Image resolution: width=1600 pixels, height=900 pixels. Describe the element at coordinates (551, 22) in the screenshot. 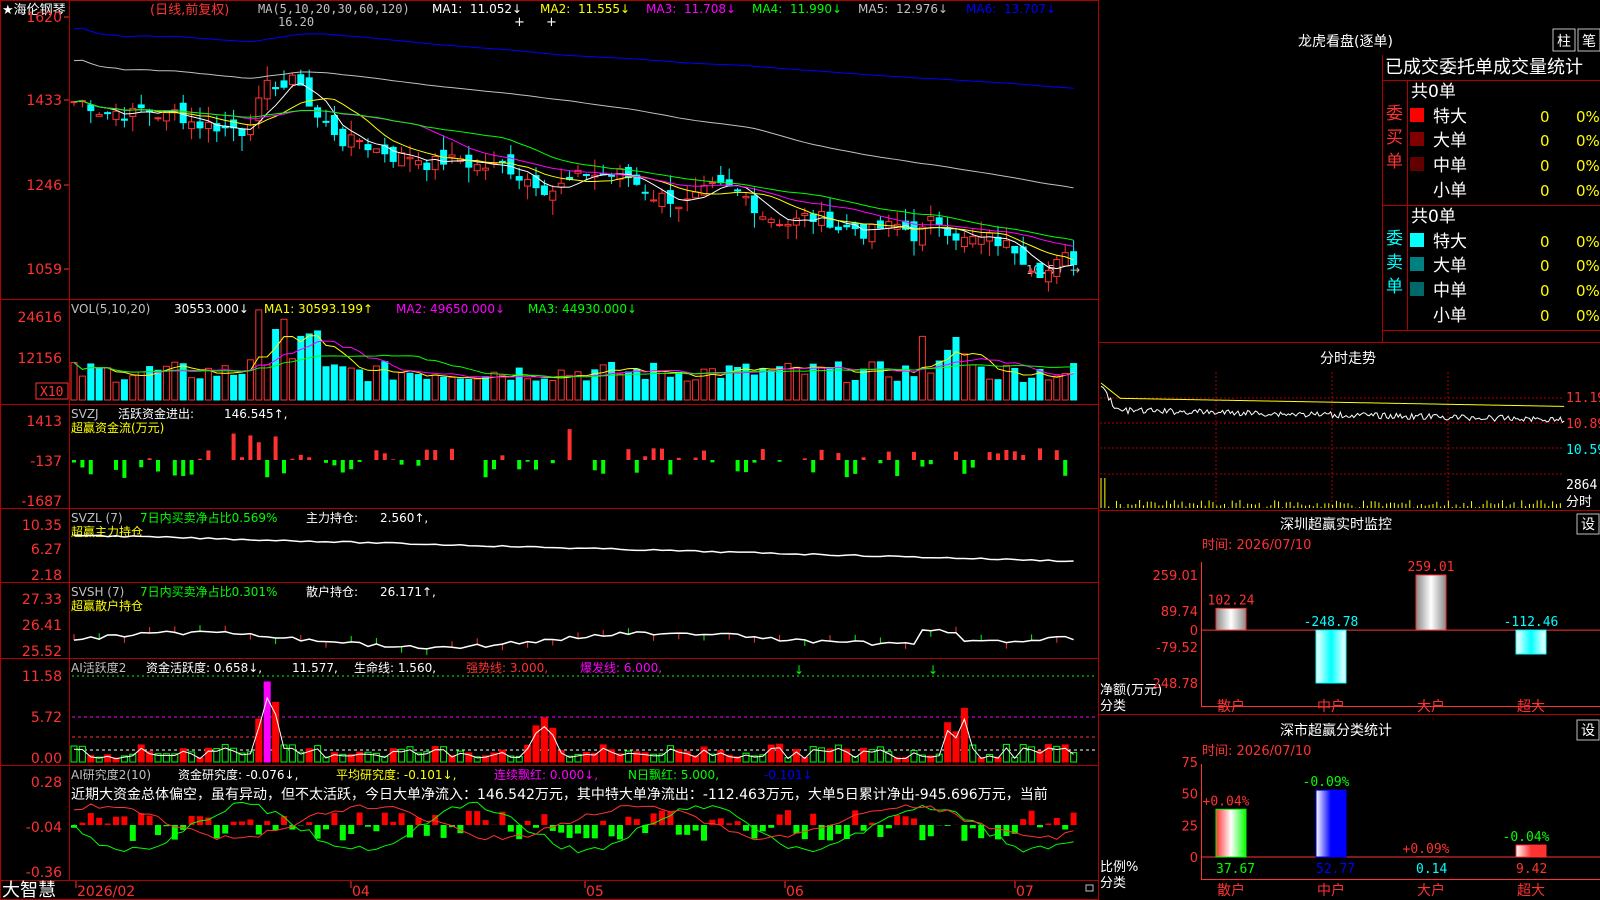

I see `event-marker-icon: +` at that location.